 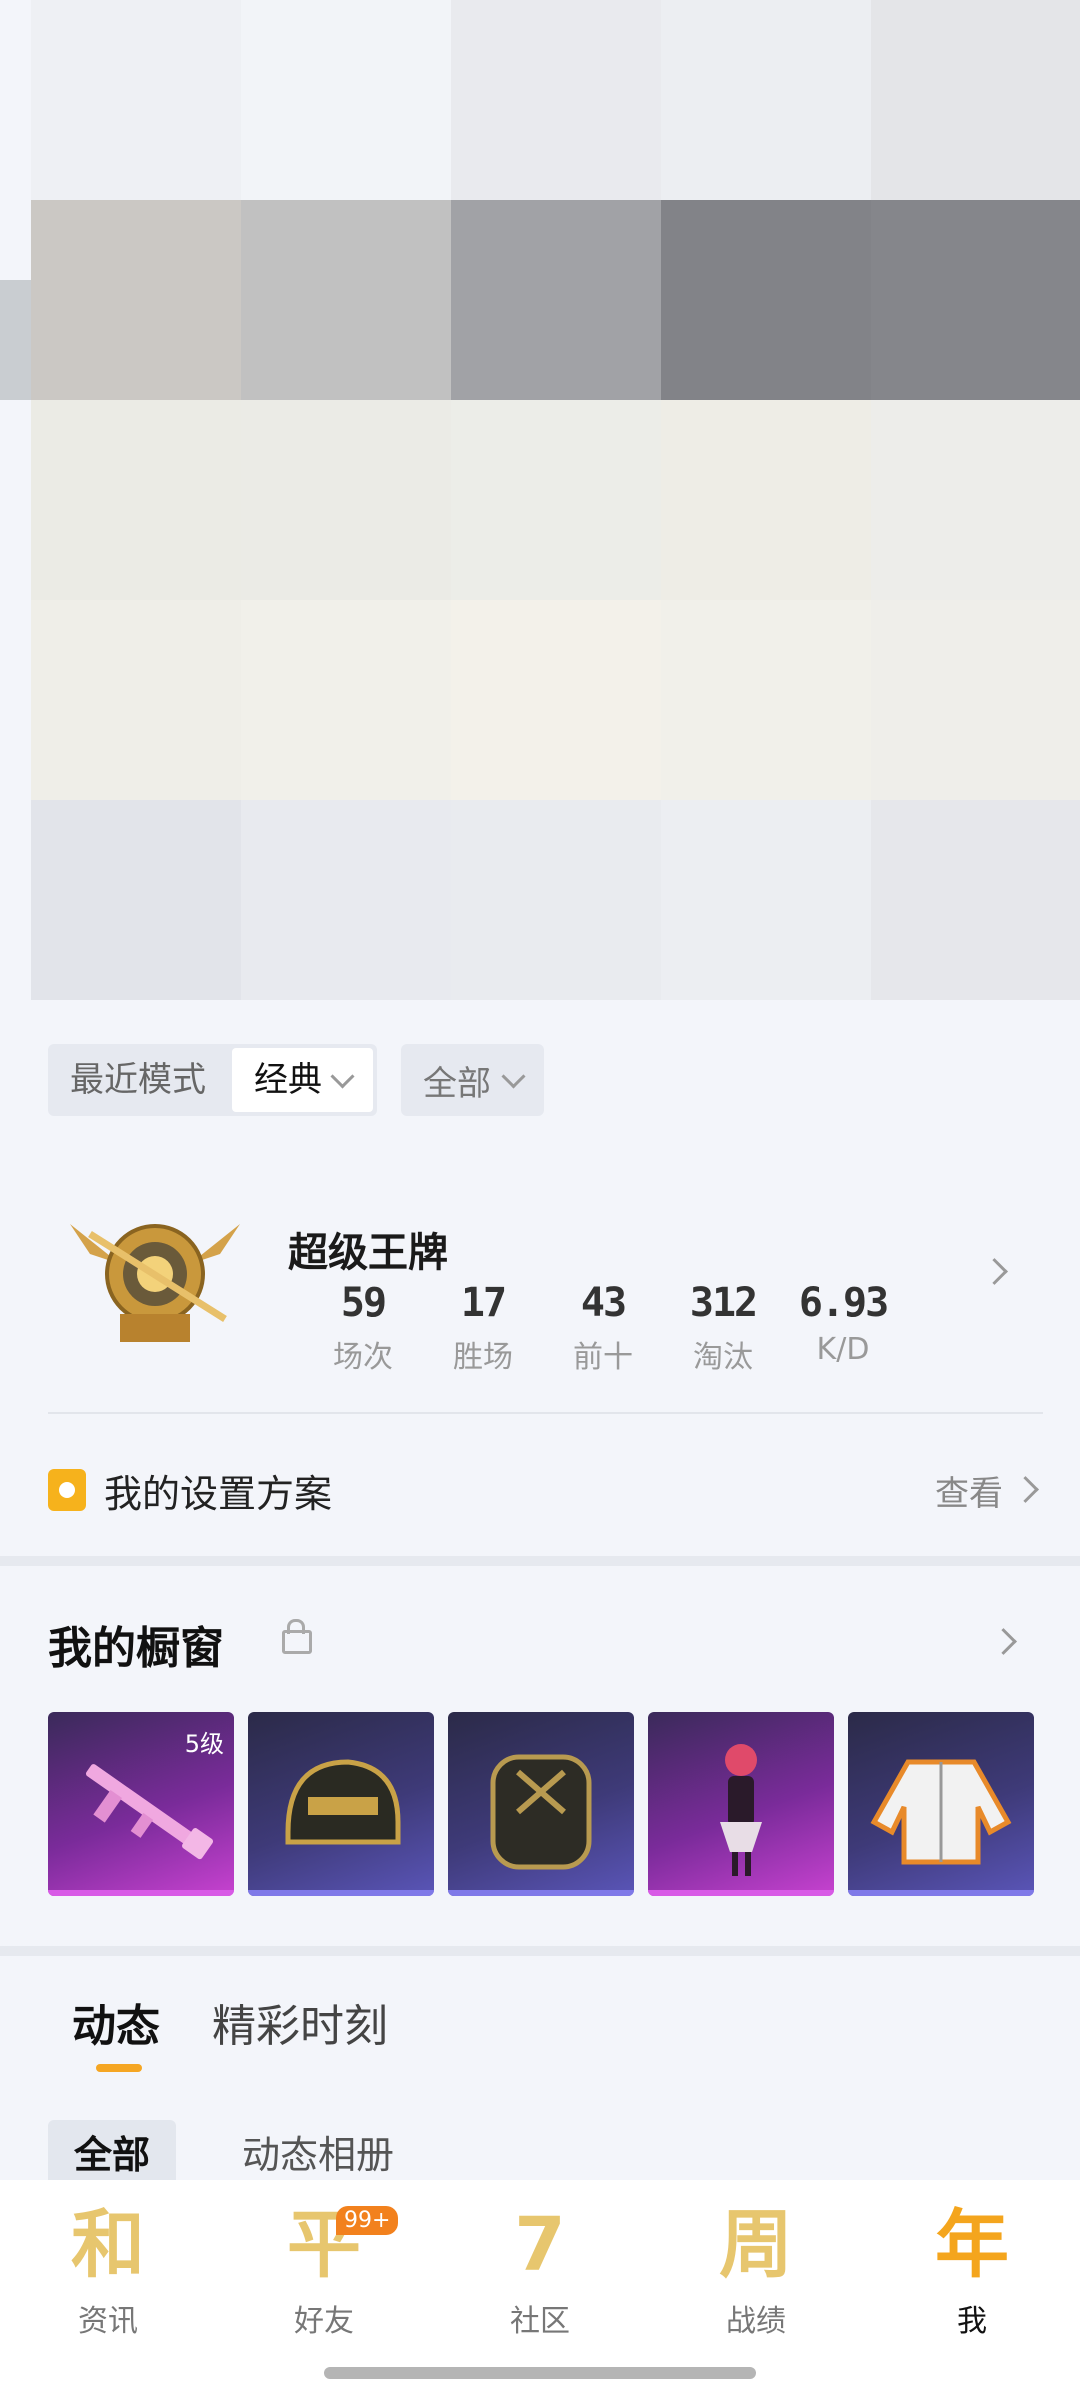 I want to click on view-link: 查看, so click(x=969, y=1490).